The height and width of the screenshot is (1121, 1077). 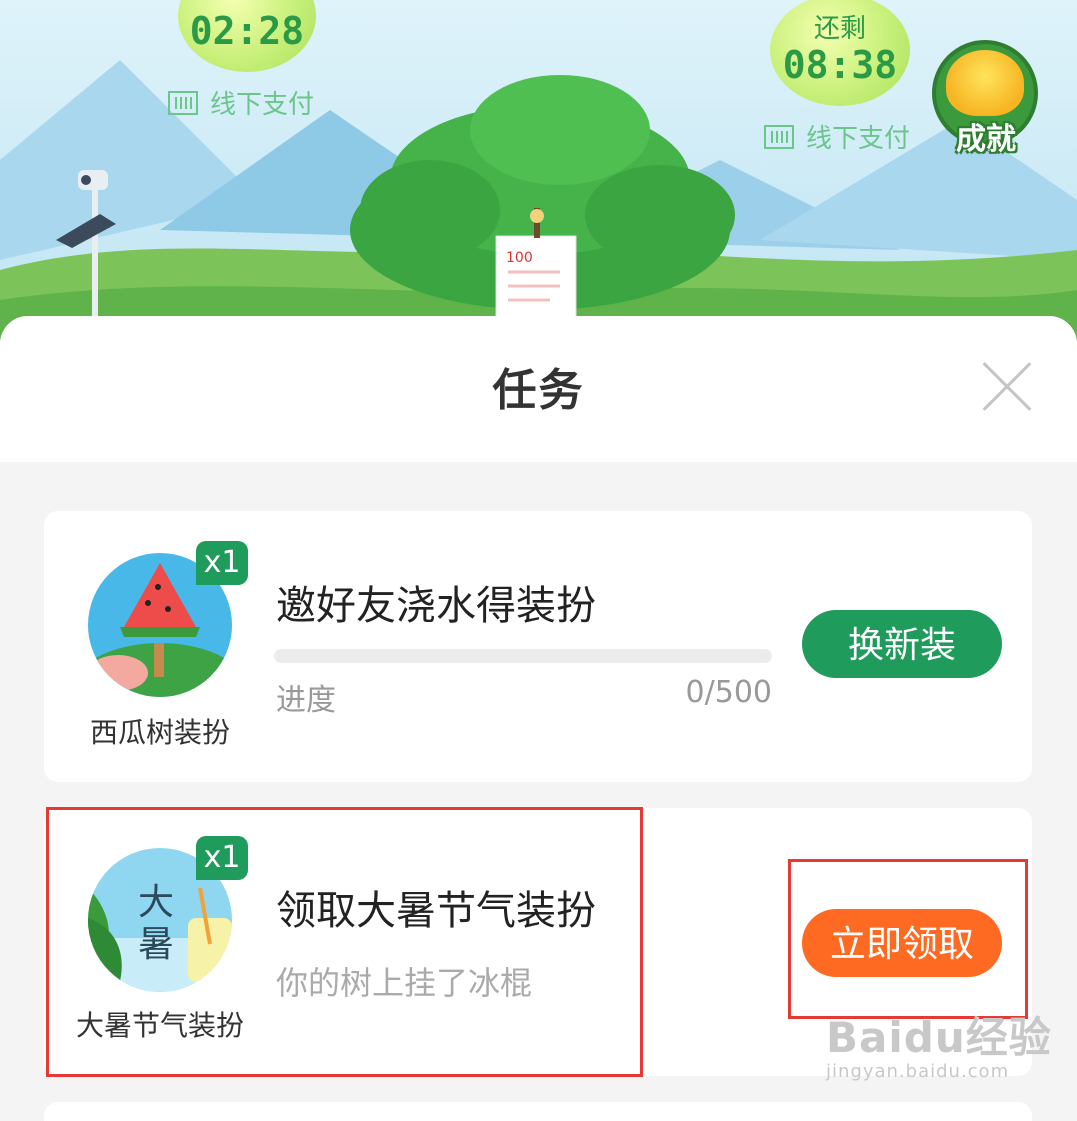 I want to click on task-title: 邀好友浇水得装扮, so click(x=436, y=606).